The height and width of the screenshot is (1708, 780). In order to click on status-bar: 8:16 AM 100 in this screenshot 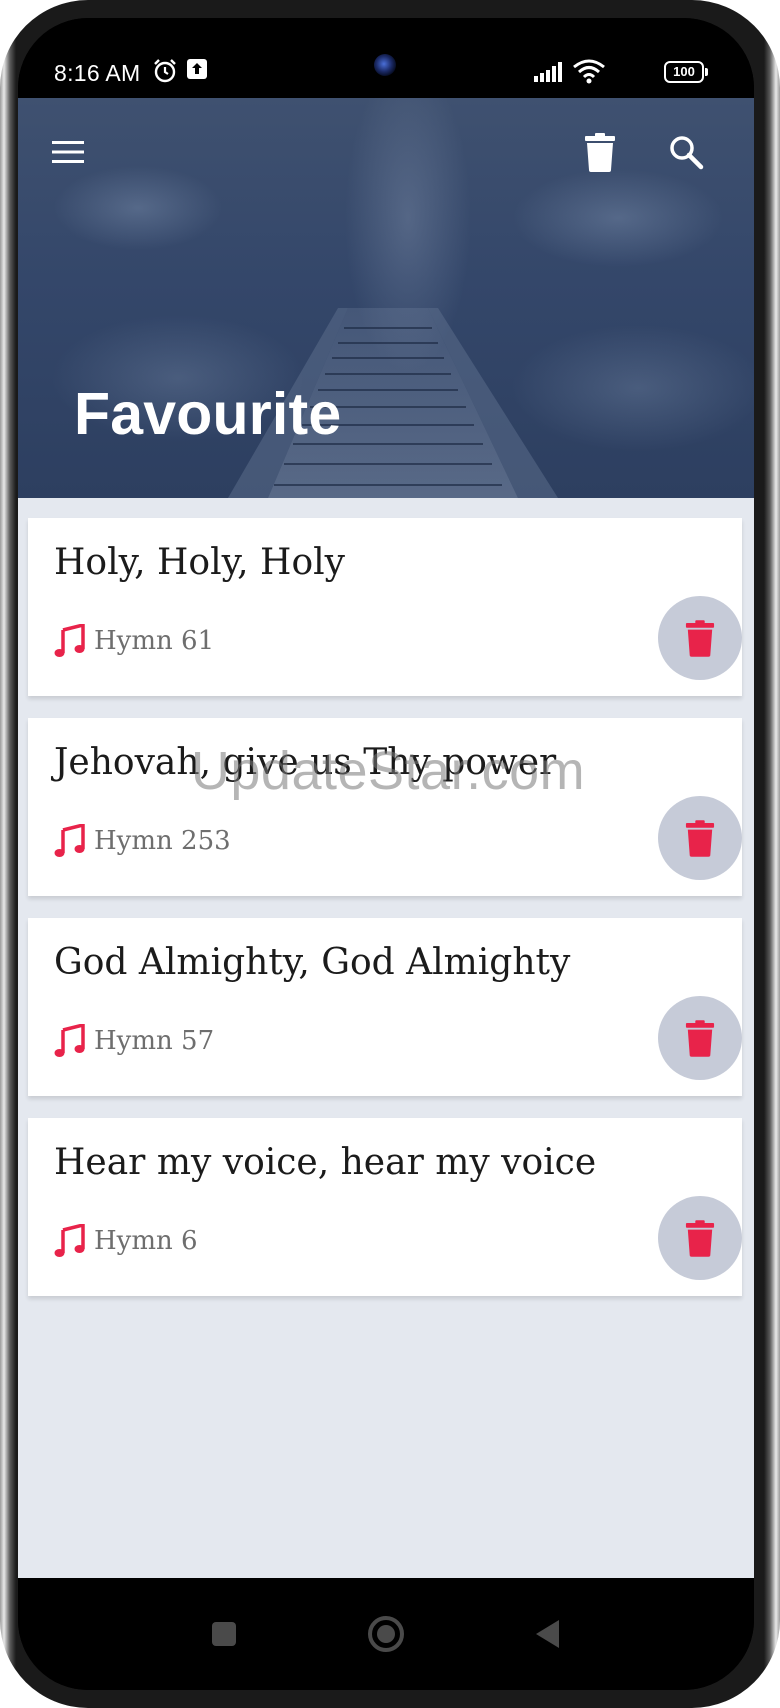, I will do `click(386, 58)`.